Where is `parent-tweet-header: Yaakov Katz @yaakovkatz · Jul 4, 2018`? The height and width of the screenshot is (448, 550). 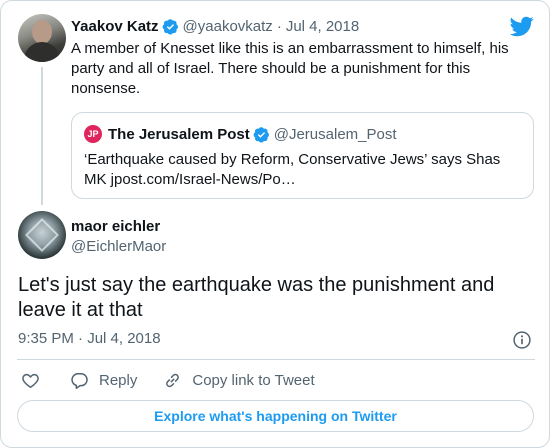 parent-tweet-header: Yaakov Katz @yaakovkatz · Jul 4, 2018 is located at coordinates (215, 26).